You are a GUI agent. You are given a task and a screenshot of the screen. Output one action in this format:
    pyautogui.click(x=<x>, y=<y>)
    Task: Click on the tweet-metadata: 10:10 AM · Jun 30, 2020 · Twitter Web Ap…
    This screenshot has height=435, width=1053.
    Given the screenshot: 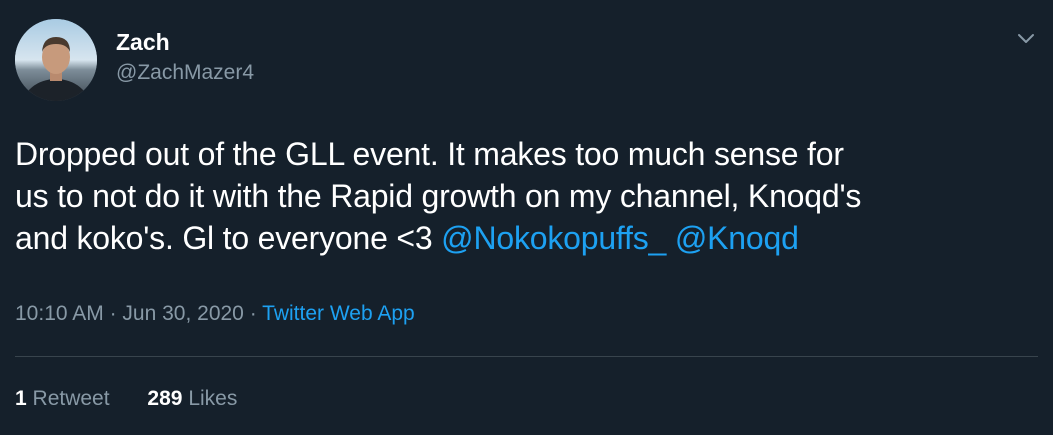 What is the action you would take?
    pyautogui.click(x=215, y=314)
    